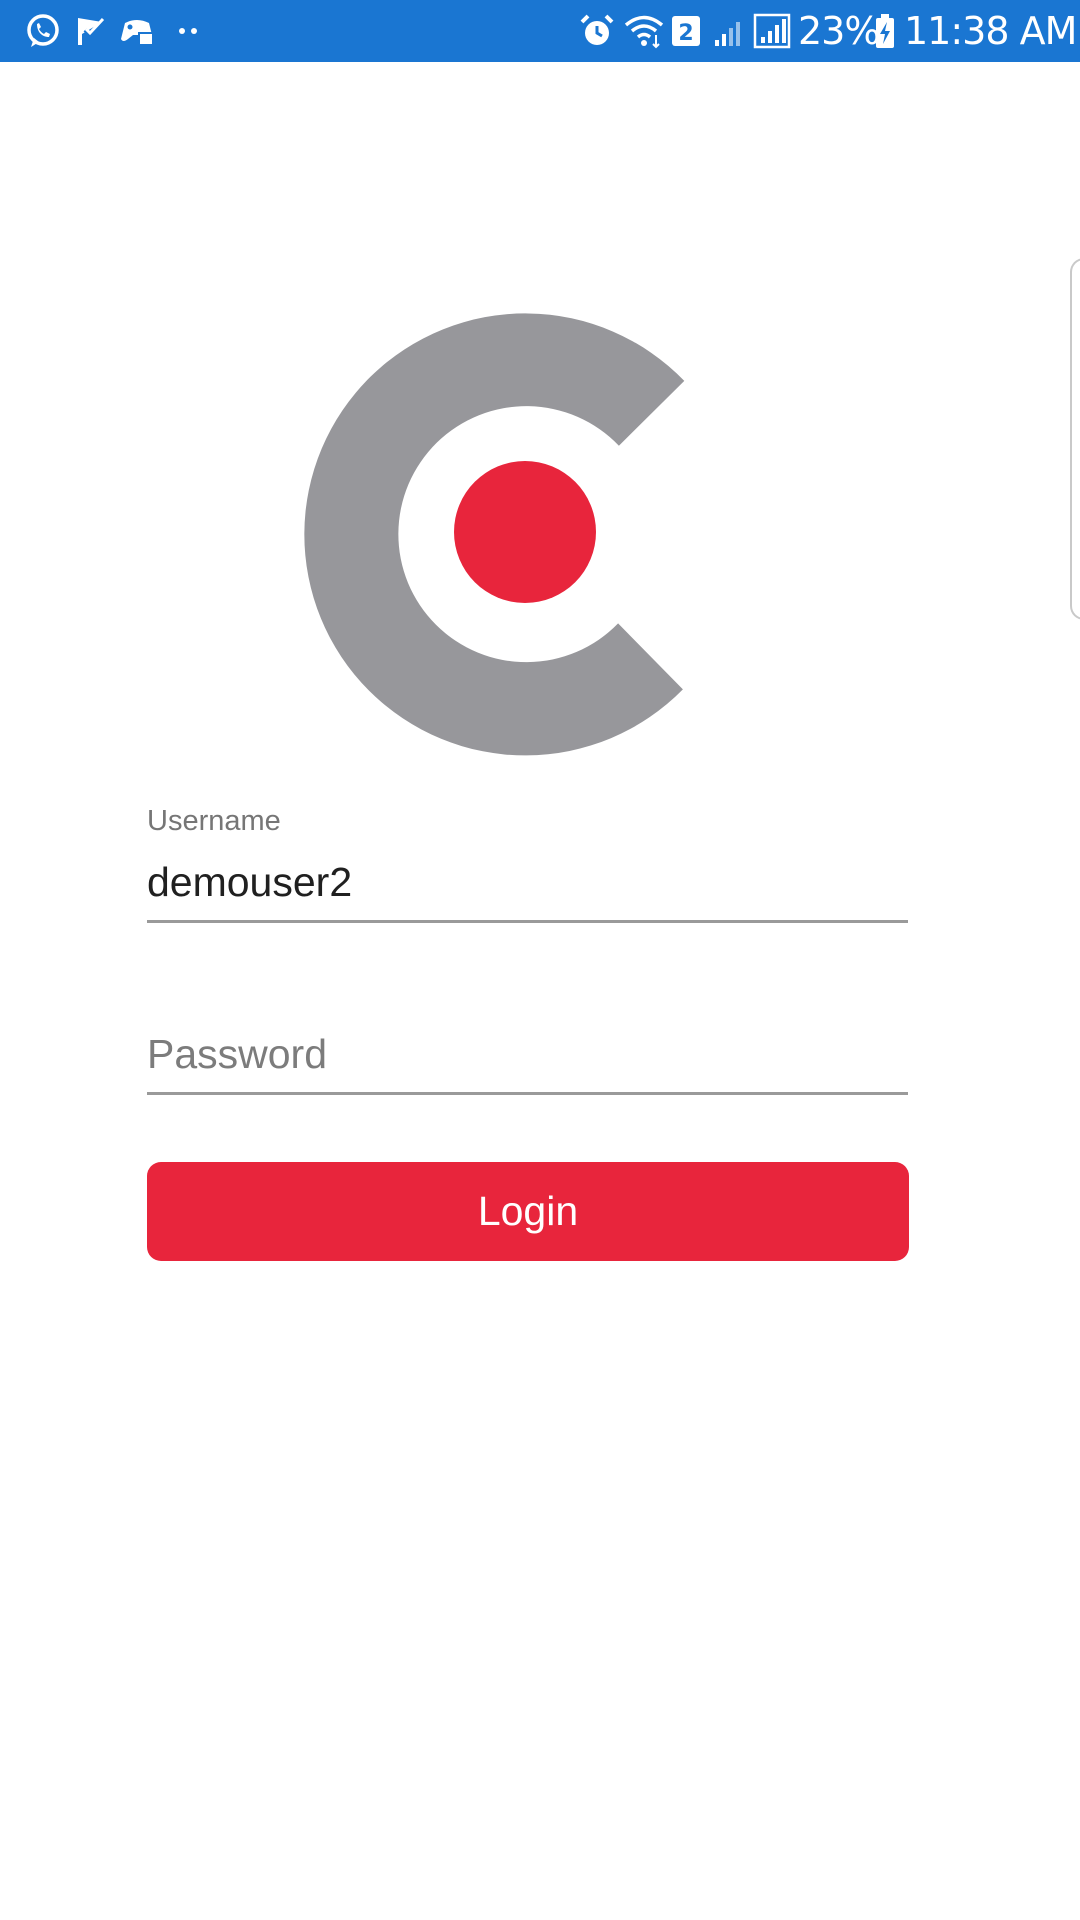 The image size is (1080, 1920). I want to click on login-button: Login, so click(528, 1211).